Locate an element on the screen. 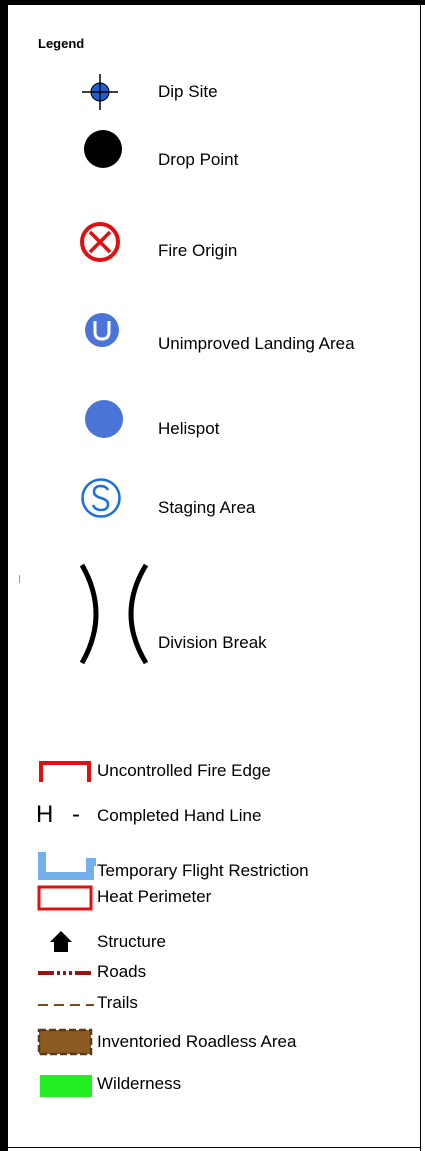 The width and height of the screenshot is (425, 1151). legend-label: Uncontrolled Fire Edge is located at coordinates (184, 770).